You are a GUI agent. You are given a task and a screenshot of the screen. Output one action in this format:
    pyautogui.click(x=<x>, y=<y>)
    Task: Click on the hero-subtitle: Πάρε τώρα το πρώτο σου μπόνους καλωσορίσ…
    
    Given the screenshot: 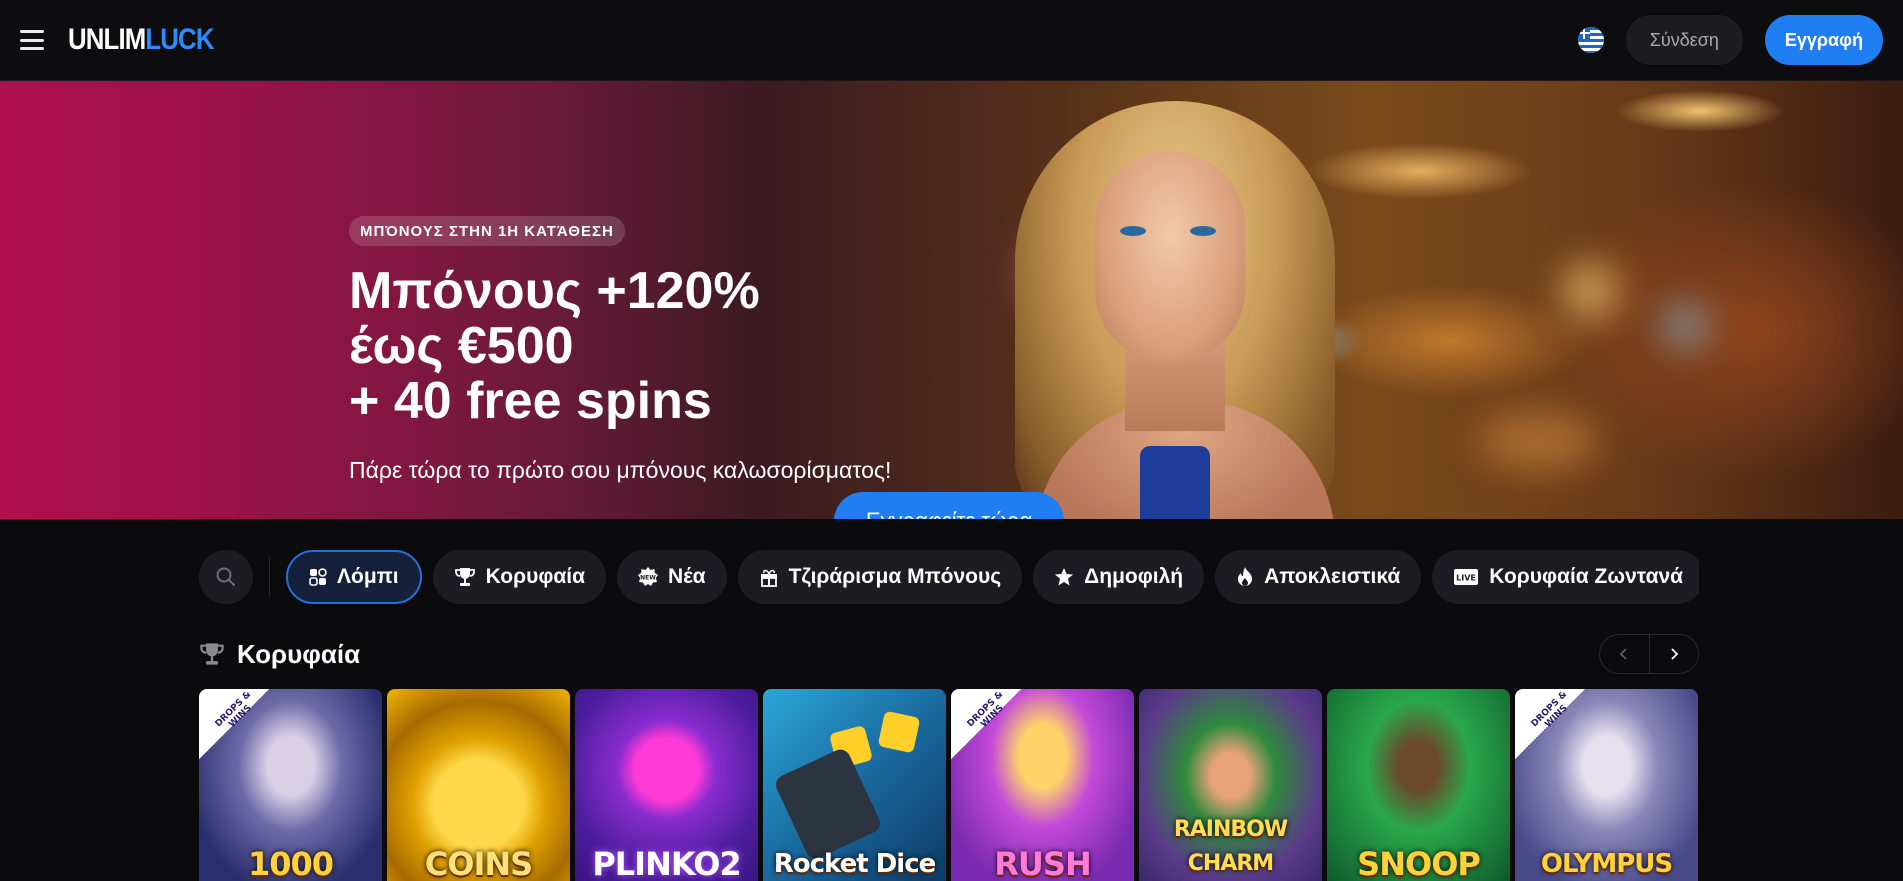 What is the action you would take?
    pyautogui.click(x=620, y=470)
    